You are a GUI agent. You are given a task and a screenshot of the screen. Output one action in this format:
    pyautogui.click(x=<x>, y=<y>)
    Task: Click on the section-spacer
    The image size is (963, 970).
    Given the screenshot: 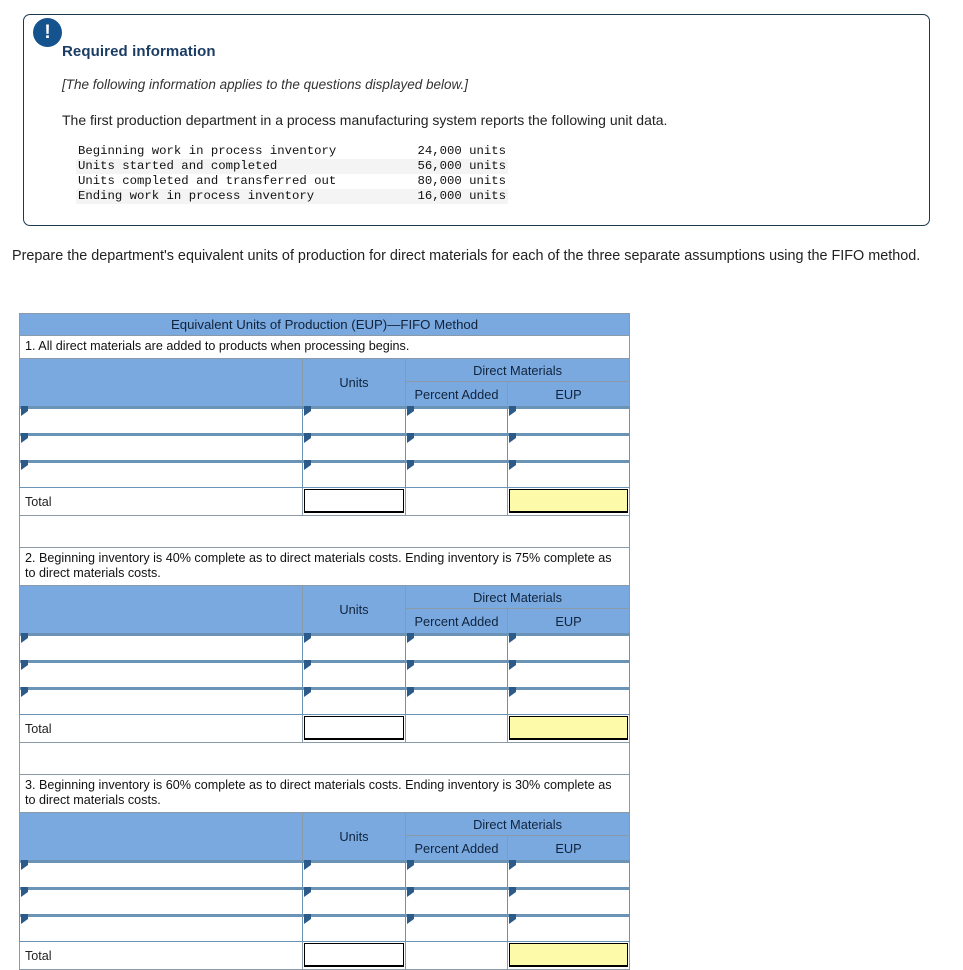 What is the action you would take?
    pyautogui.click(x=324, y=758)
    